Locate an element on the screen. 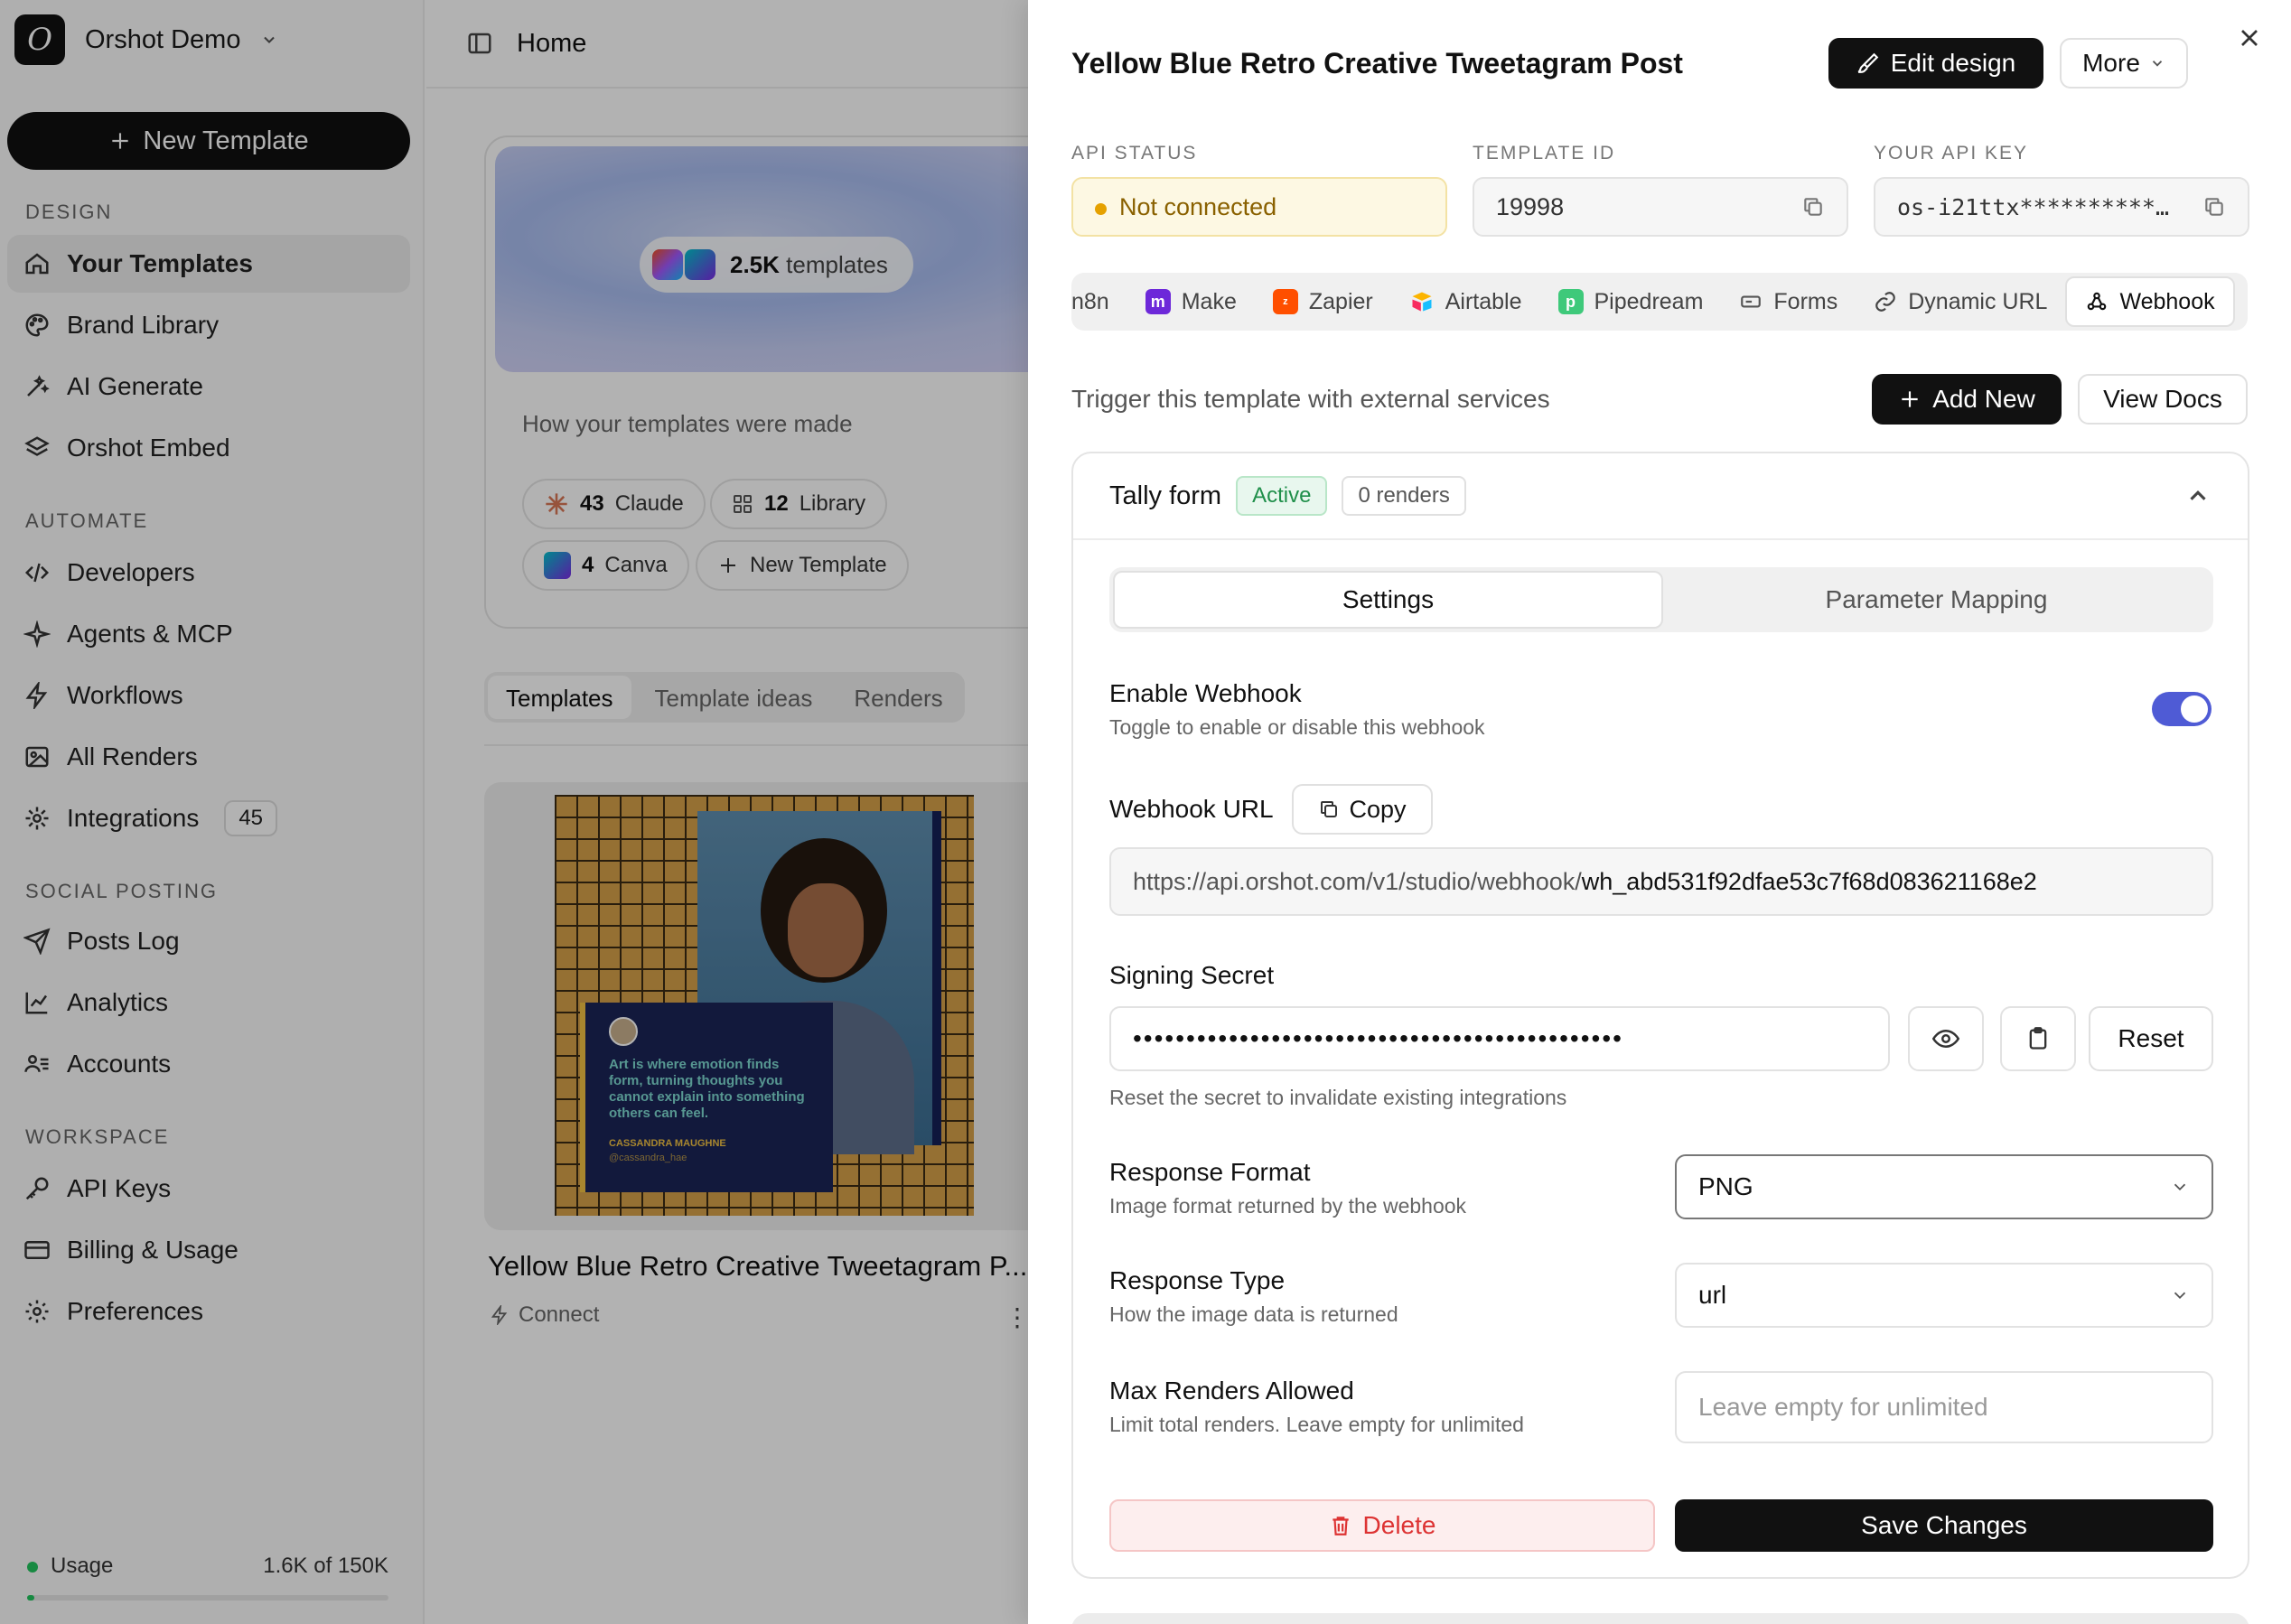 This screenshot has width=2291, height=1624. airtable-icon is located at coordinates (1422, 302).